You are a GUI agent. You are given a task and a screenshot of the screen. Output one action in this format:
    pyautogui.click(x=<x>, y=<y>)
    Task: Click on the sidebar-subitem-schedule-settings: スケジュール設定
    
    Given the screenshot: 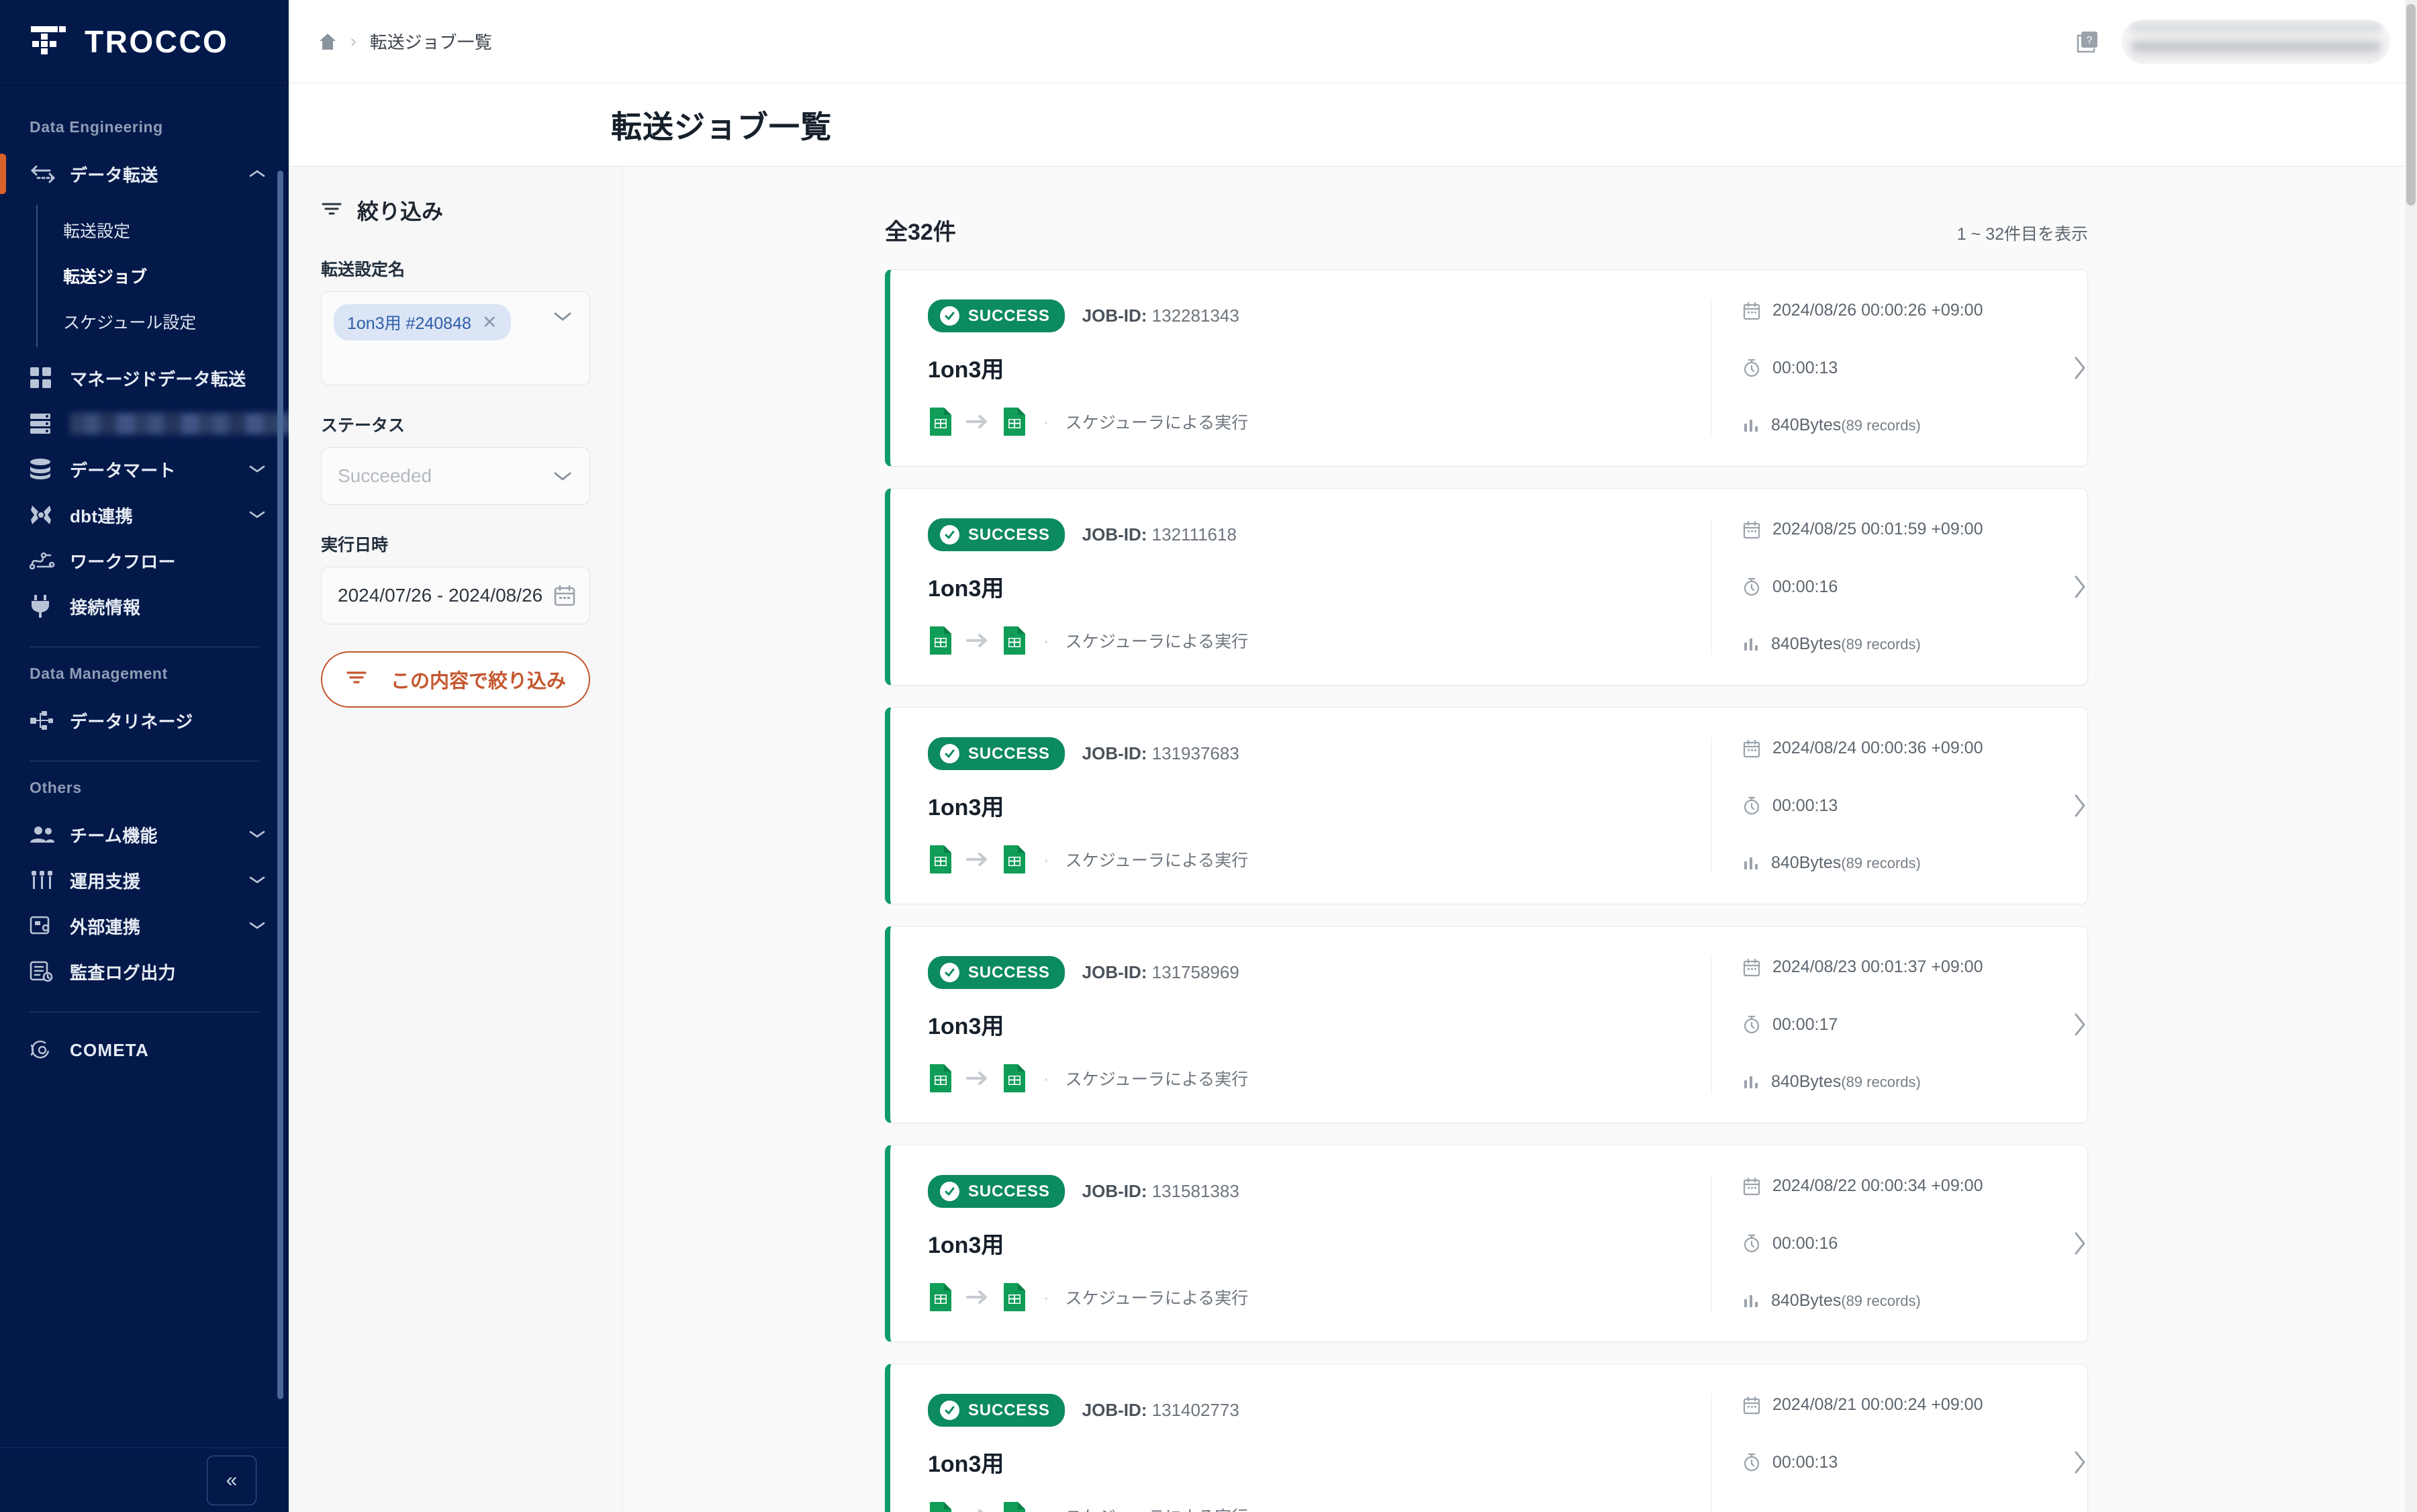 What is the action you would take?
    pyautogui.click(x=164, y=321)
    